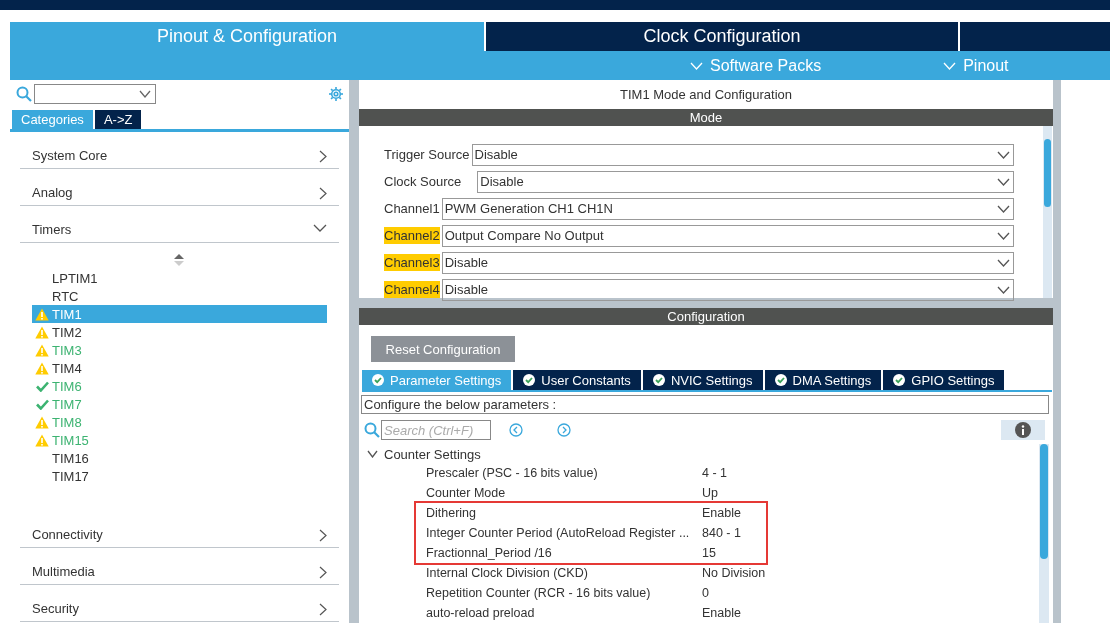  I want to click on timer-item: TIM4, so click(179, 368).